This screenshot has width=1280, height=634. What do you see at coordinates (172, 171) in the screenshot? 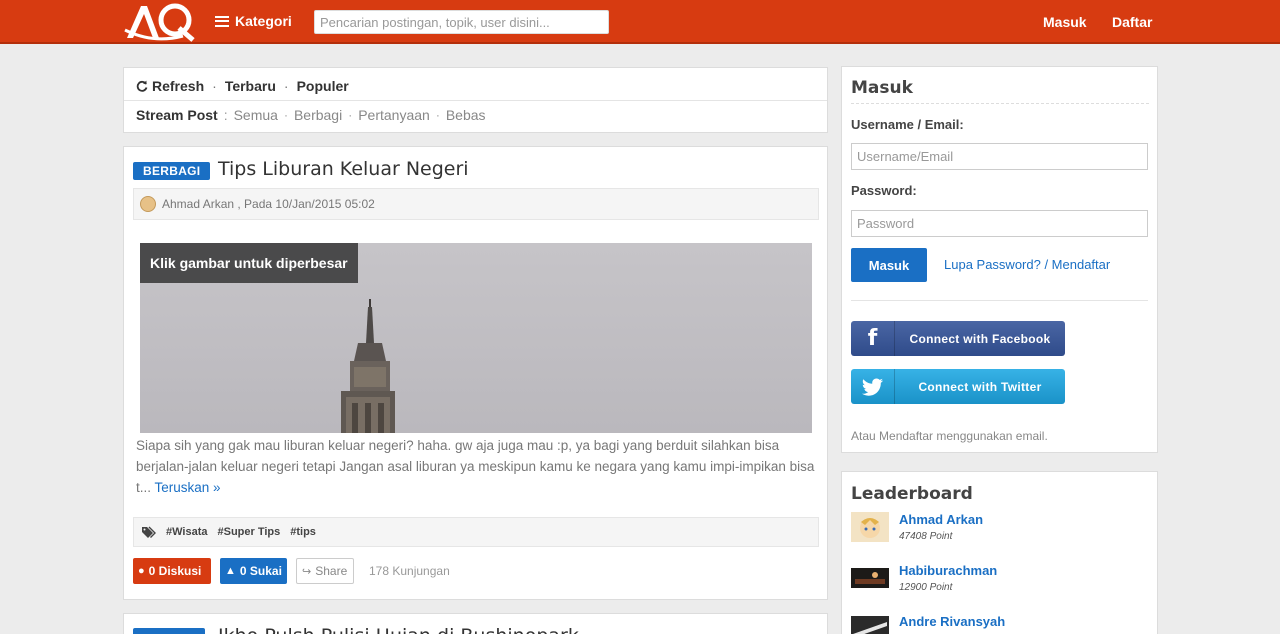
I see `category-badge: BERBAGI` at bounding box center [172, 171].